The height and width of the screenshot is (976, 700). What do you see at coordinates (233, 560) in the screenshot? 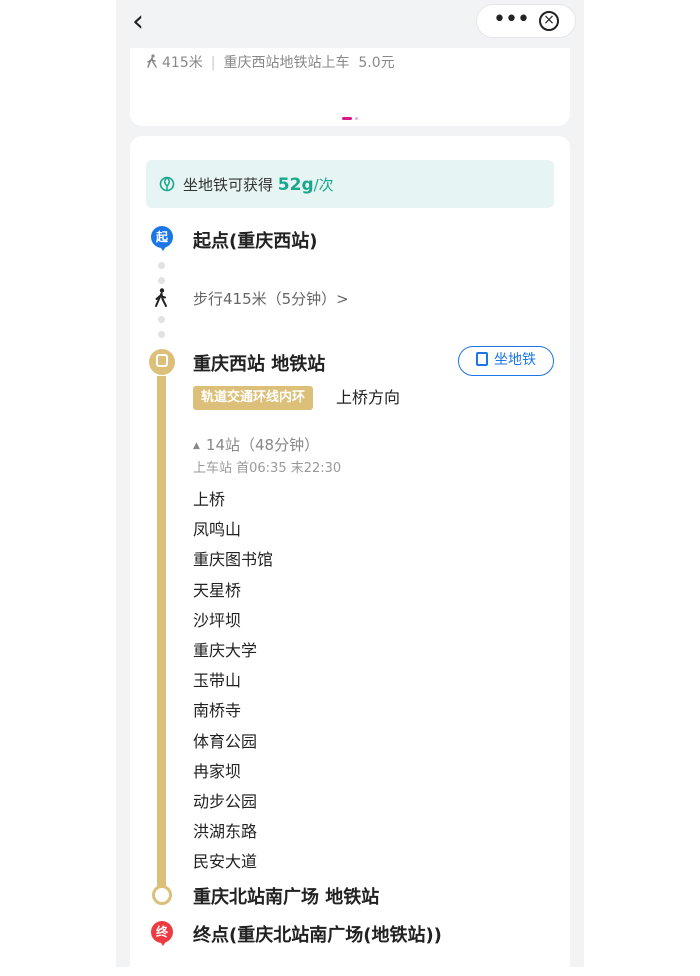
I see `stop-item: 重庆图书馆` at bounding box center [233, 560].